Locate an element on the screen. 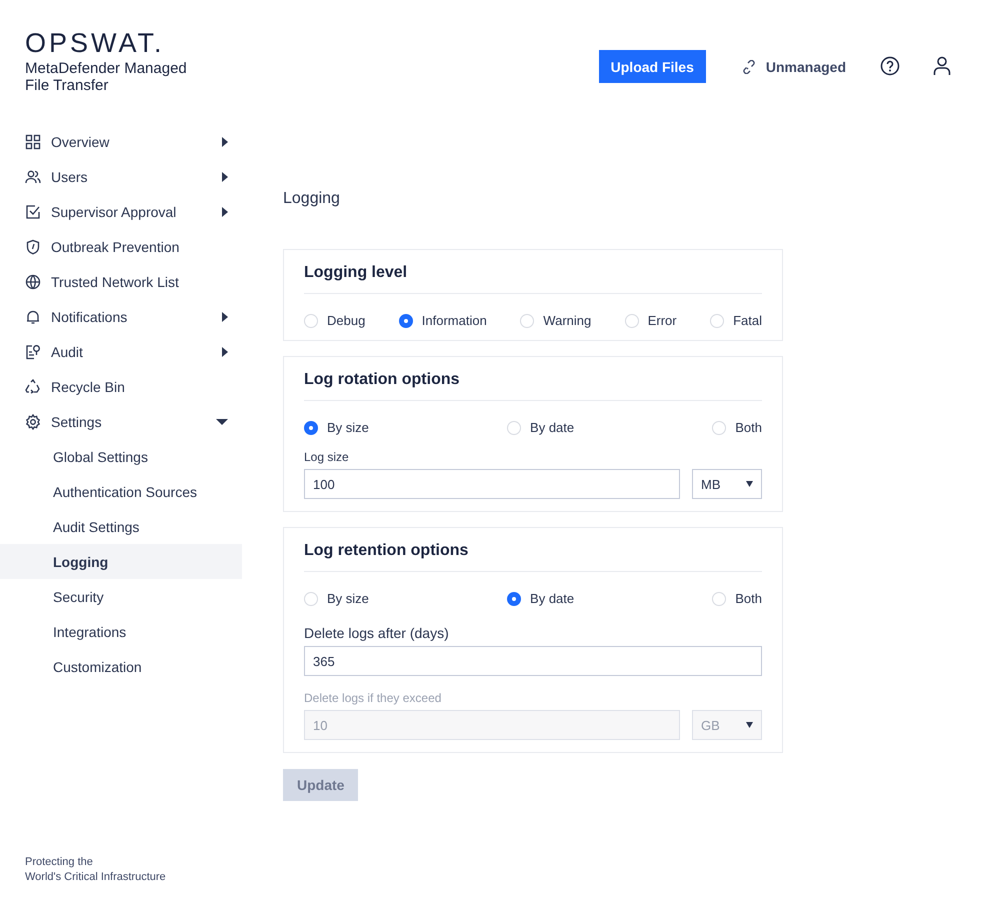 The width and height of the screenshot is (991, 919). field-label: Delete logs if they exceed is located at coordinates (373, 698).